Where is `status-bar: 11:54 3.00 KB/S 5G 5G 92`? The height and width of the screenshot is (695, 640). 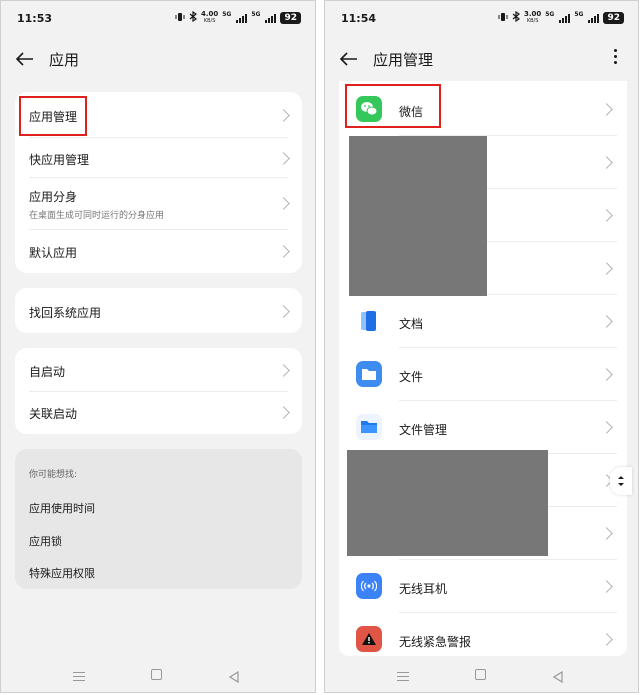
status-bar: 11:54 3.00 KB/S 5G 5G 92 is located at coordinates (481, 19).